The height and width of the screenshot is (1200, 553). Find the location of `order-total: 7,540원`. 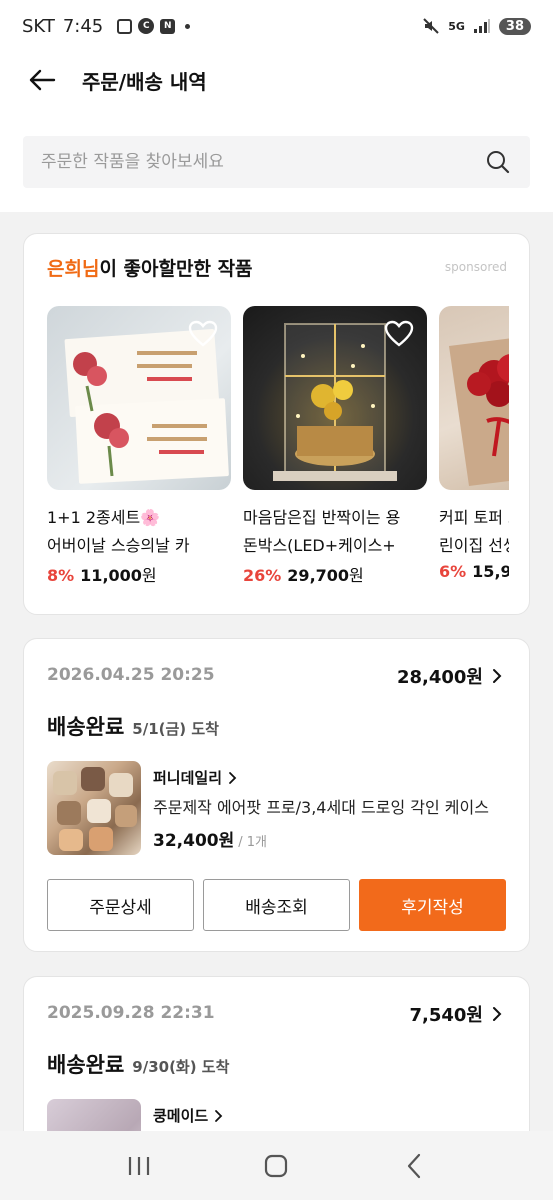

order-total: 7,540원 is located at coordinates (446, 1015).